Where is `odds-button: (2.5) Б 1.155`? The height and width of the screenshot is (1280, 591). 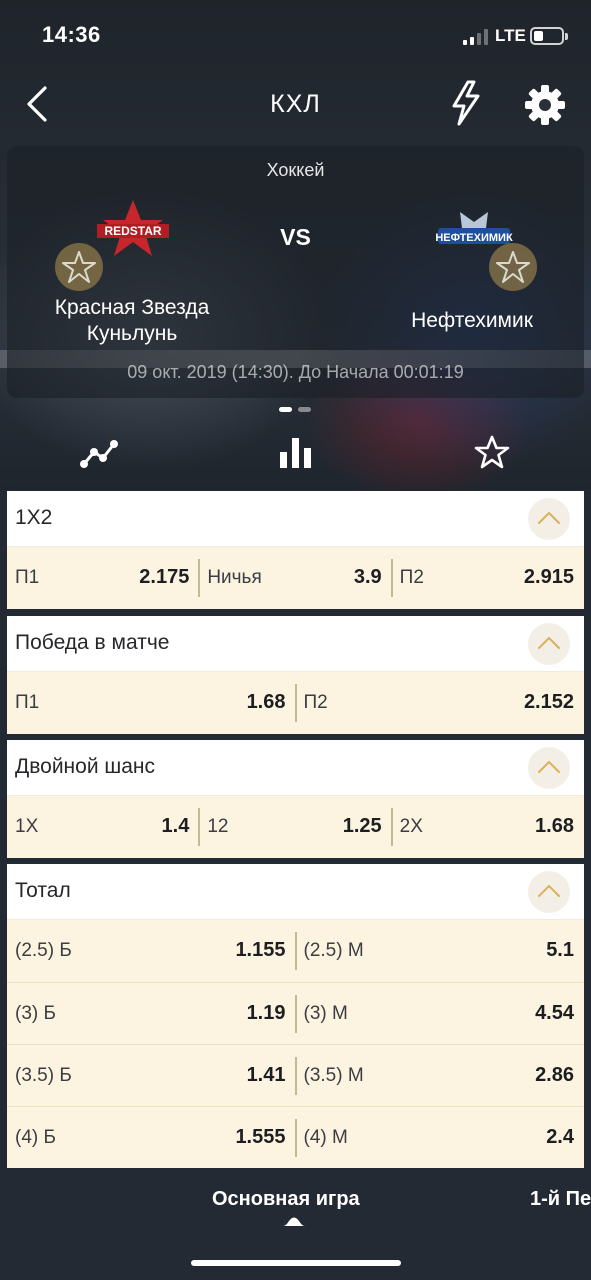
odds-button: (2.5) Б 1.155 is located at coordinates (151, 951).